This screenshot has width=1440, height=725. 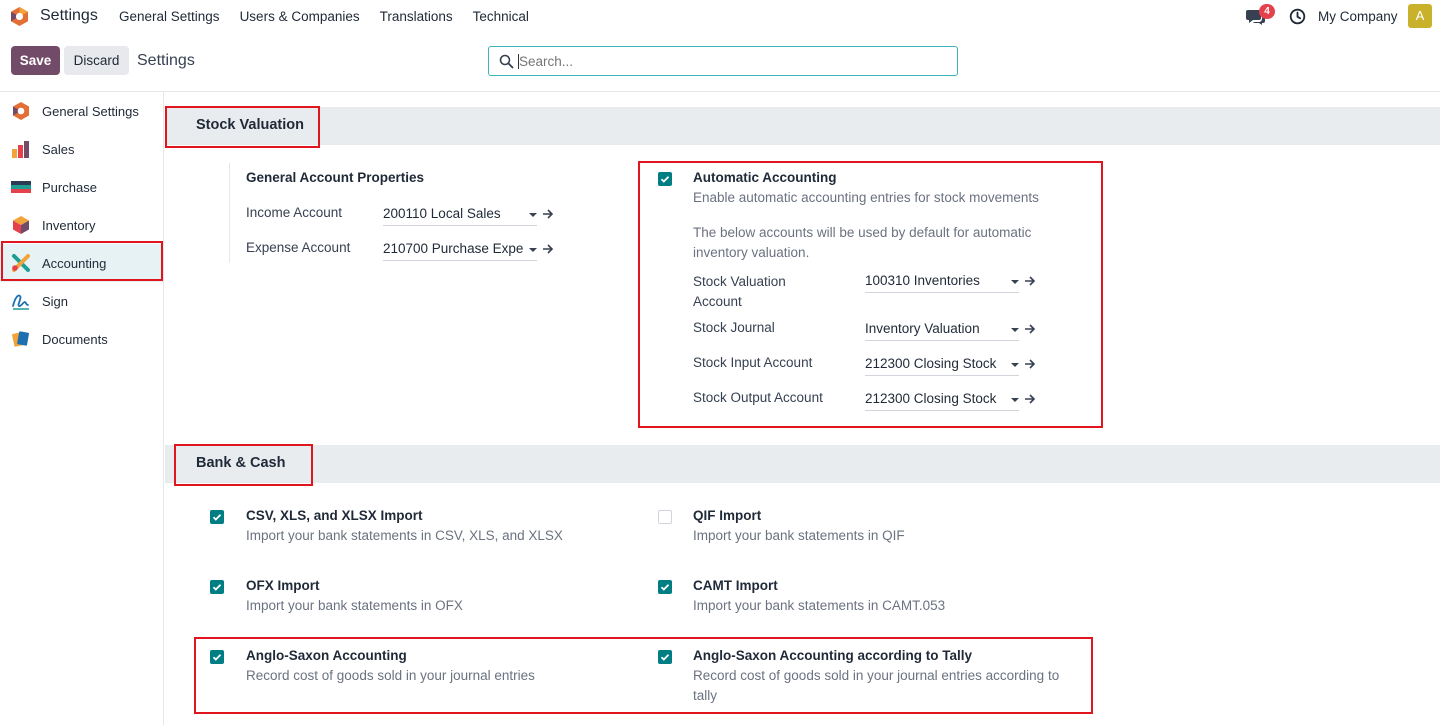 What do you see at coordinates (55, 301) in the screenshot?
I see `sidebar-item-label: Sign` at bounding box center [55, 301].